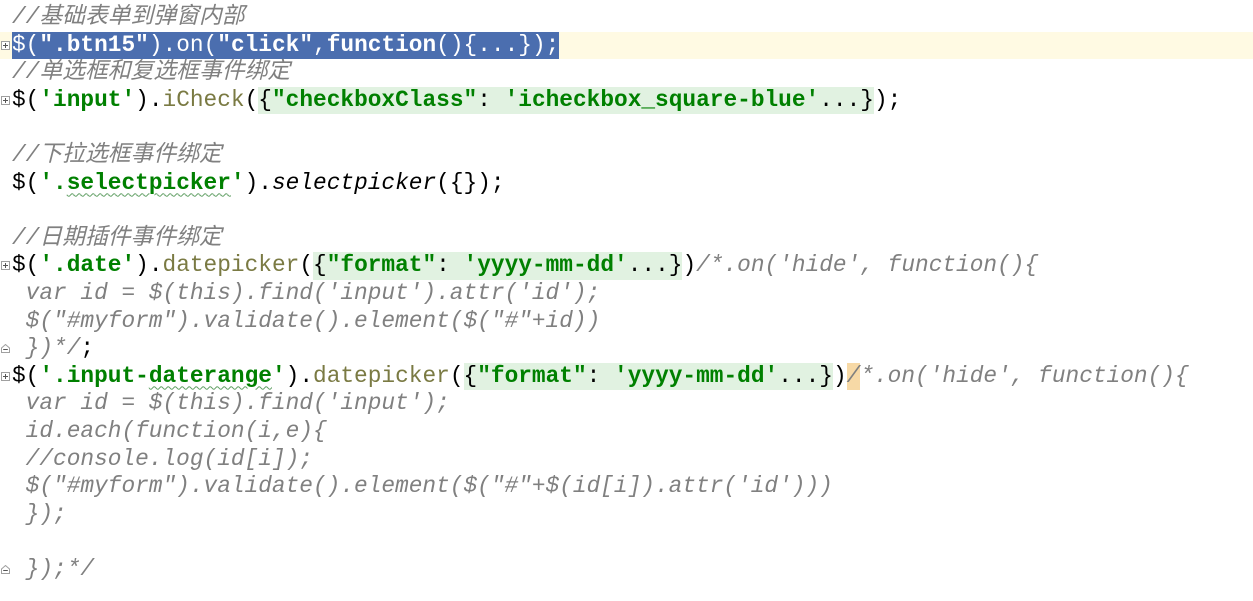  What do you see at coordinates (53, 568) in the screenshot?
I see `code-comment: });*/` at bounding box center [53, 568].